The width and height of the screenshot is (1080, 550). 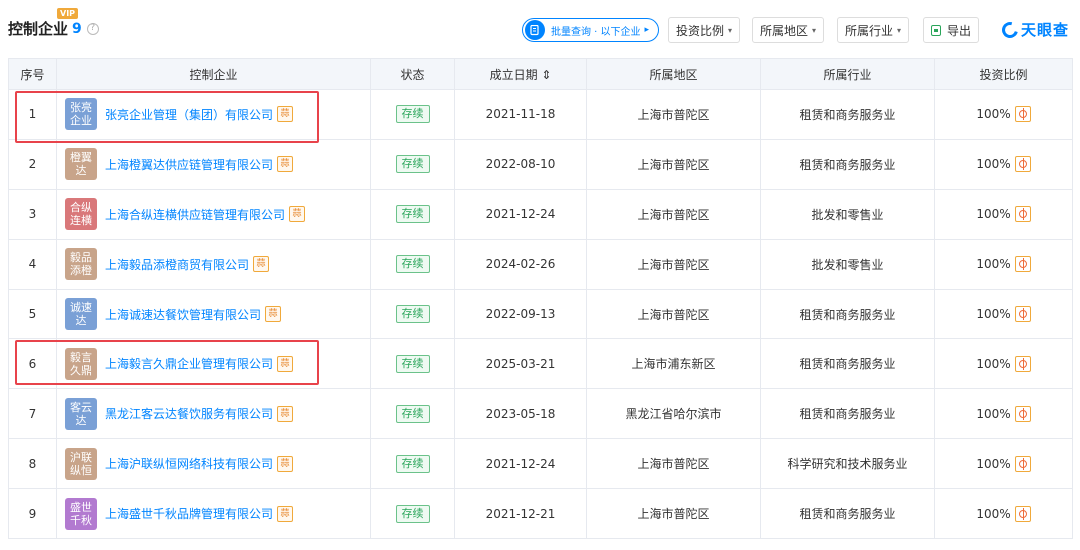 What do you see at coordinates (189, 463) in the screenshot?
I see `company-name-link: 上海沪联纵恒网络科技有限公司` at bounding box center [189, 463].